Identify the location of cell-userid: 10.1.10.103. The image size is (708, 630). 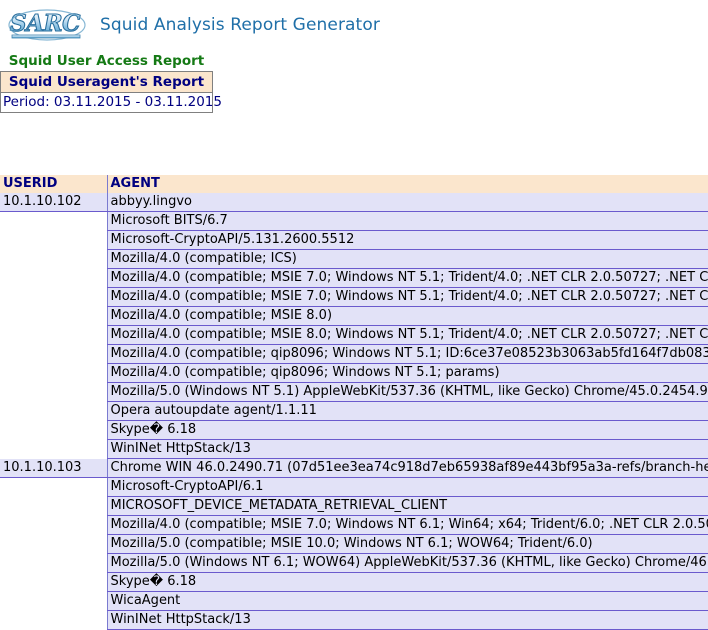
(53, 468).